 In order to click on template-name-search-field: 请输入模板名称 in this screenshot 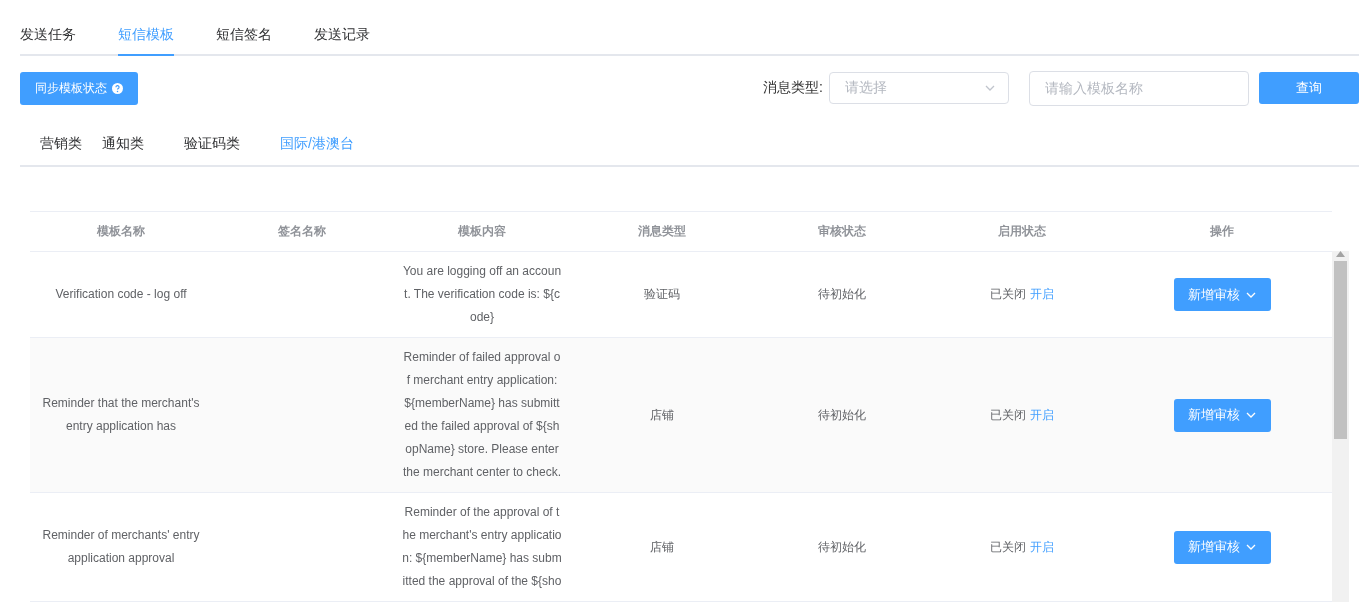, I will do `click(1139, 88)`.